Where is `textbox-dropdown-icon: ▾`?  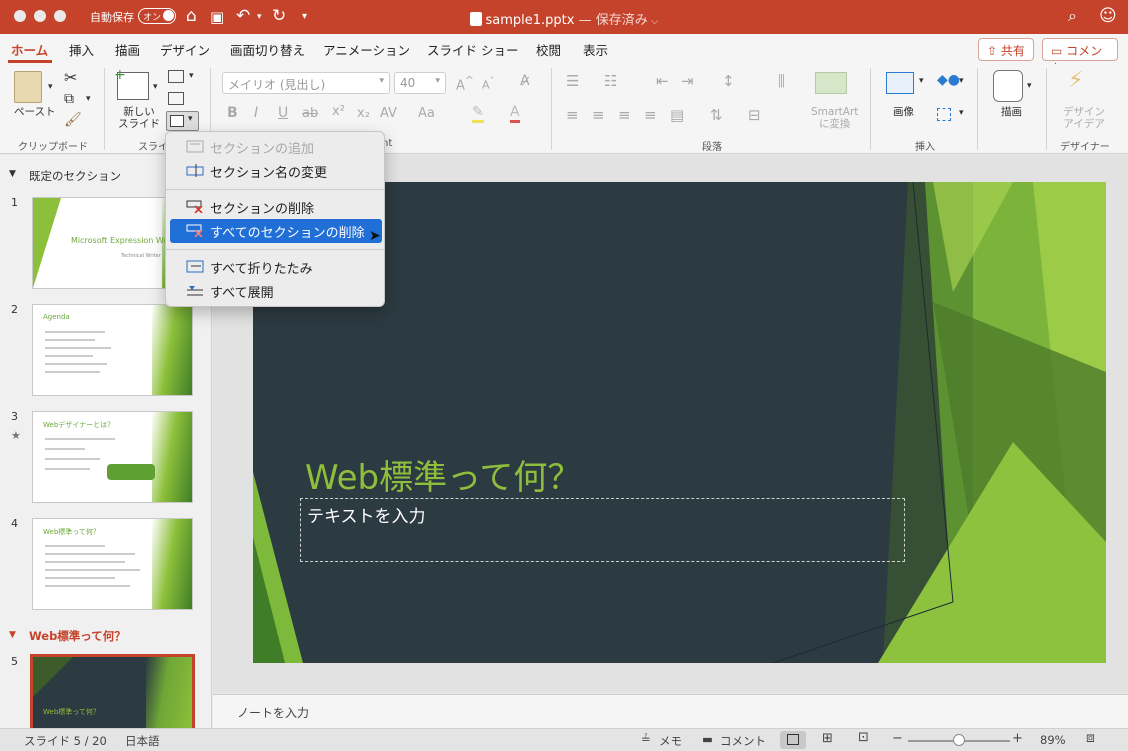
textbox-dropdown-icon: ▾ is located at coordinates (961, 113).